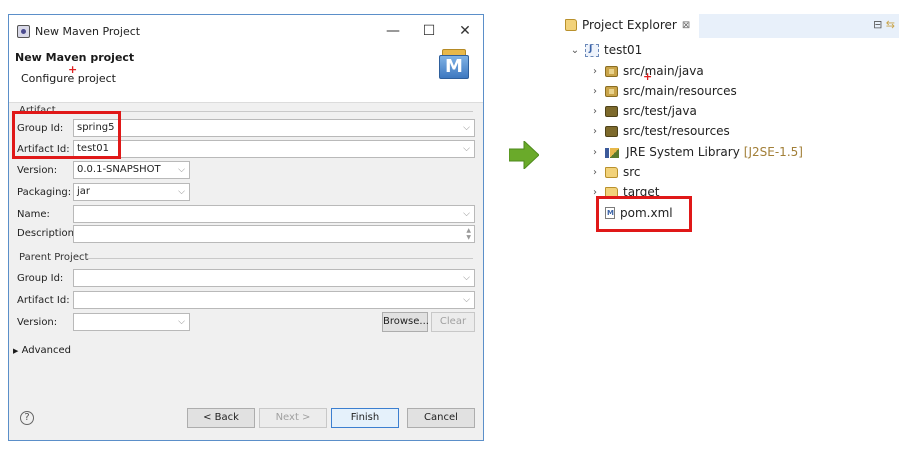 The width and height of the screenshot is (911, 449). I want to click on tree-item-label: src, so click(632, 172).